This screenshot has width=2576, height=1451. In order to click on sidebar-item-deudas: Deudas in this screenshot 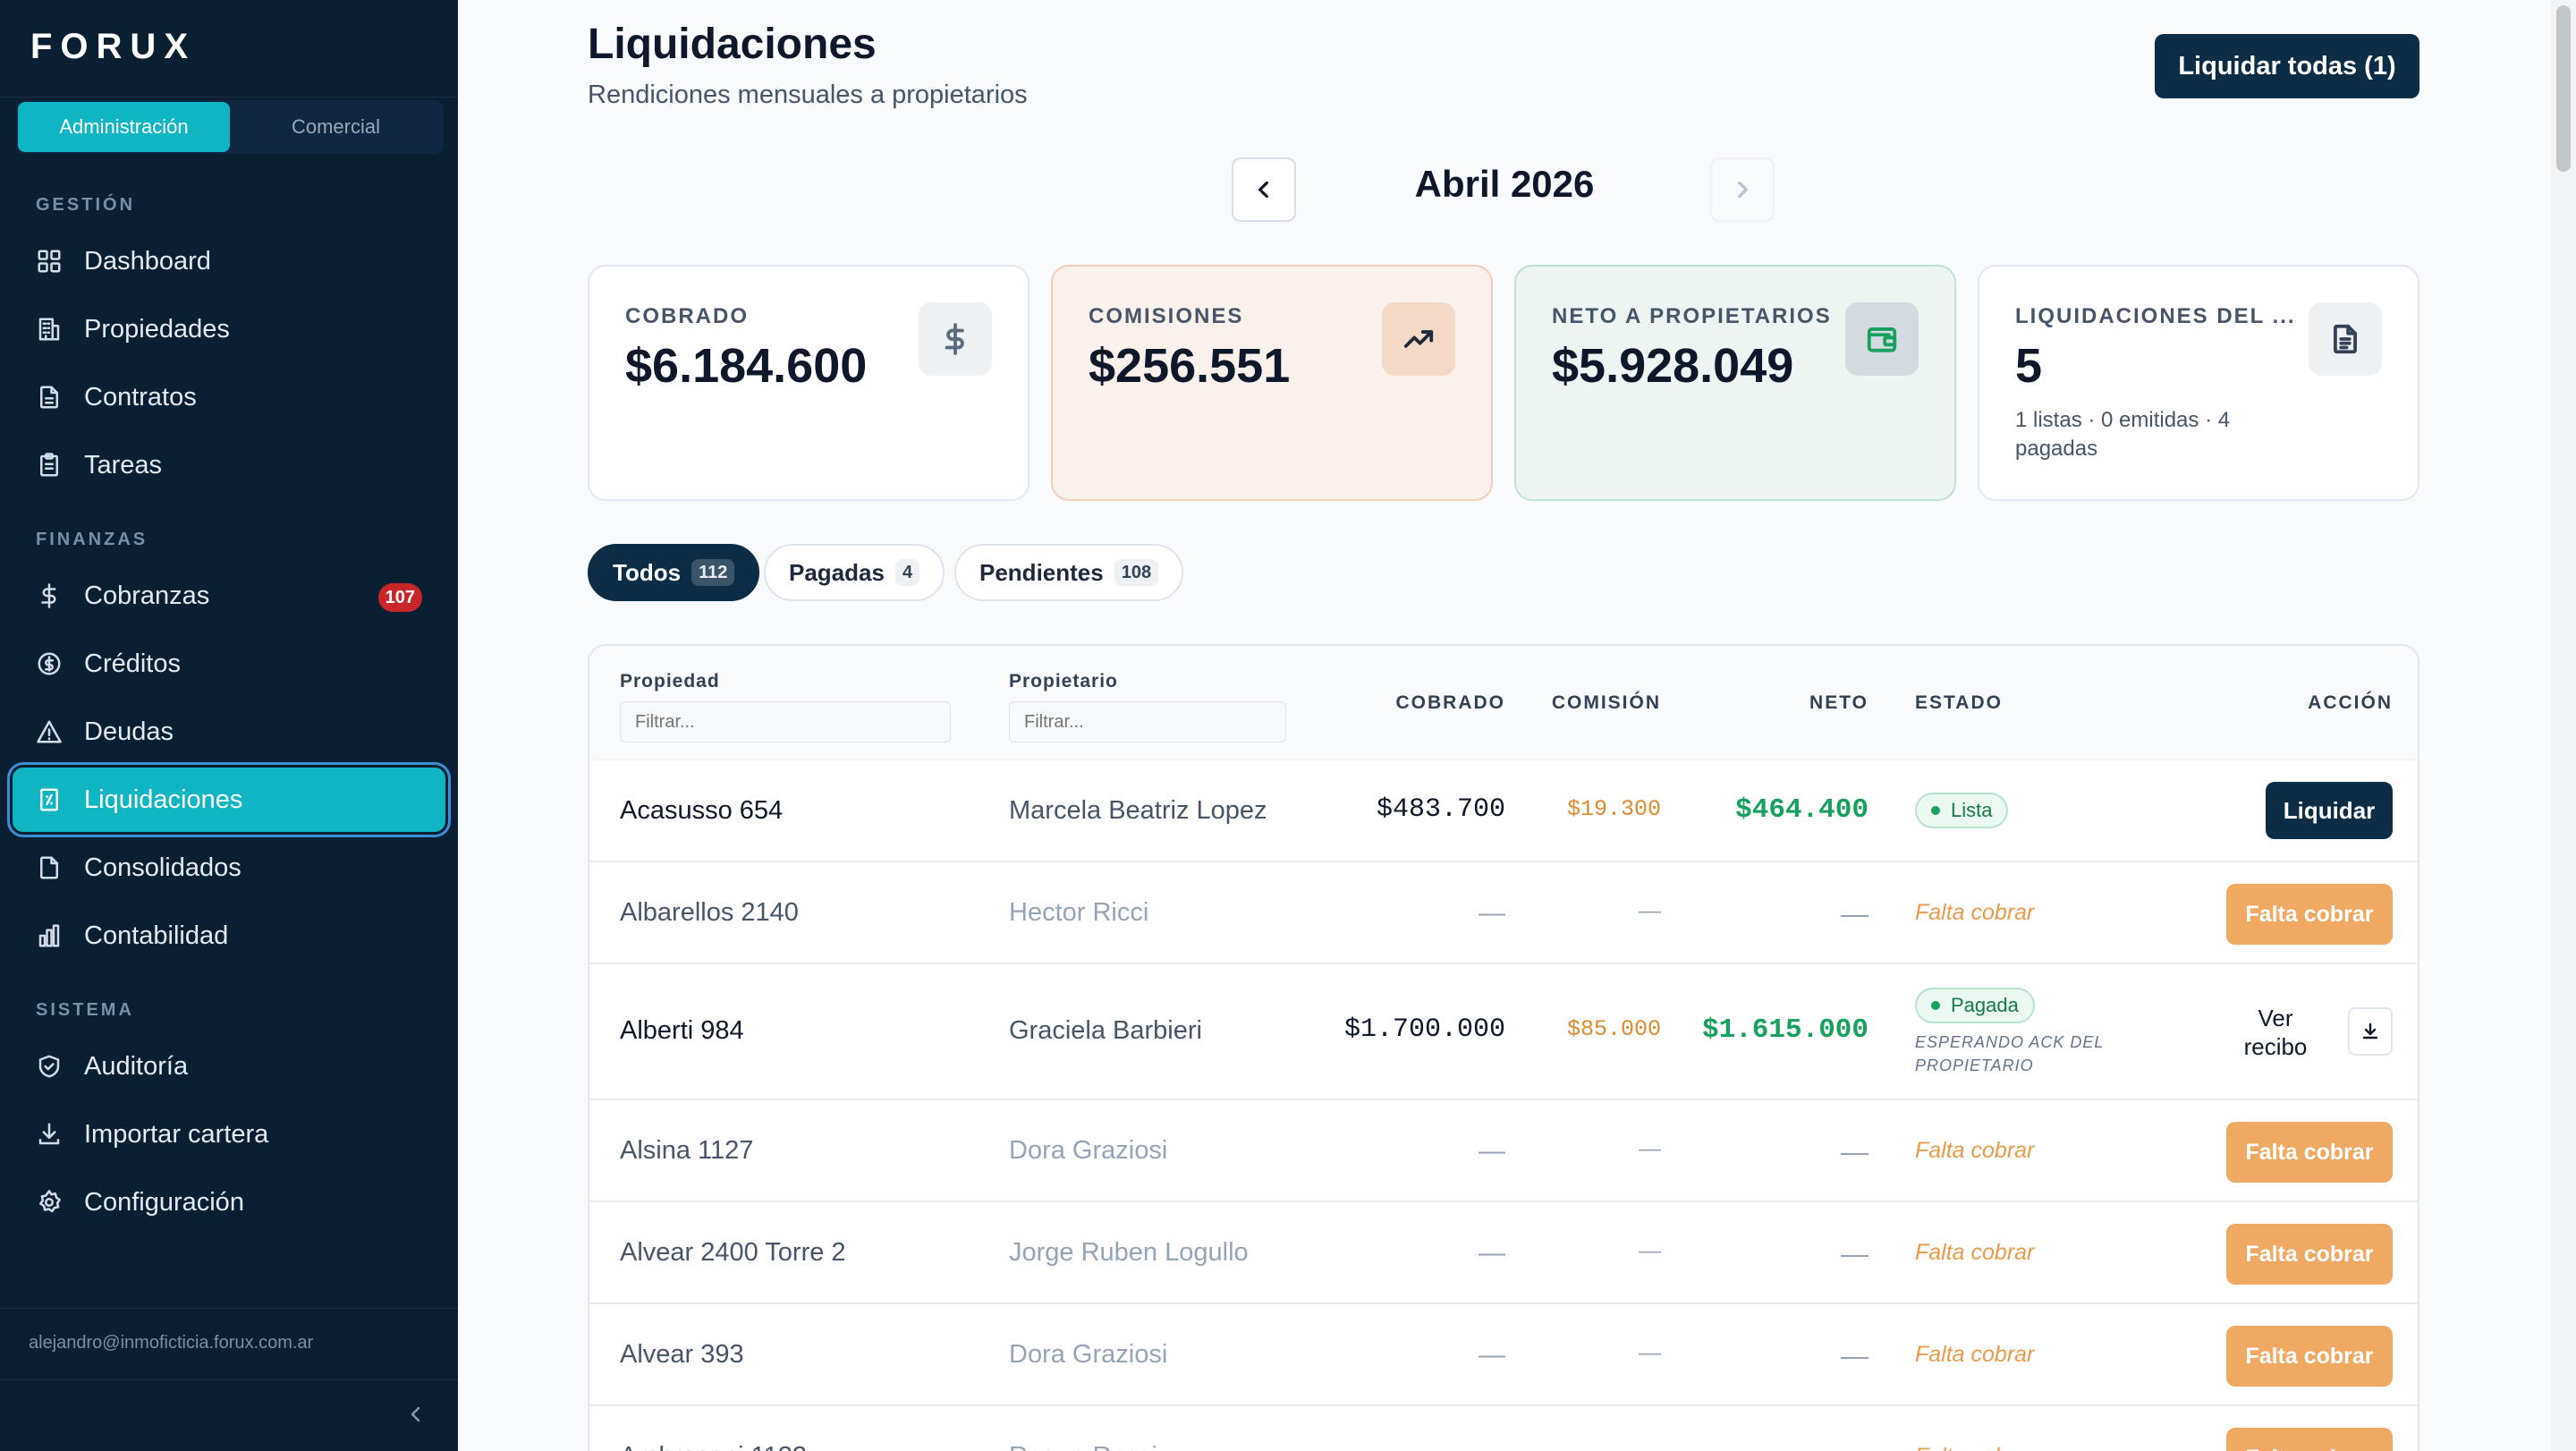, I will do `click(229, 732)`.